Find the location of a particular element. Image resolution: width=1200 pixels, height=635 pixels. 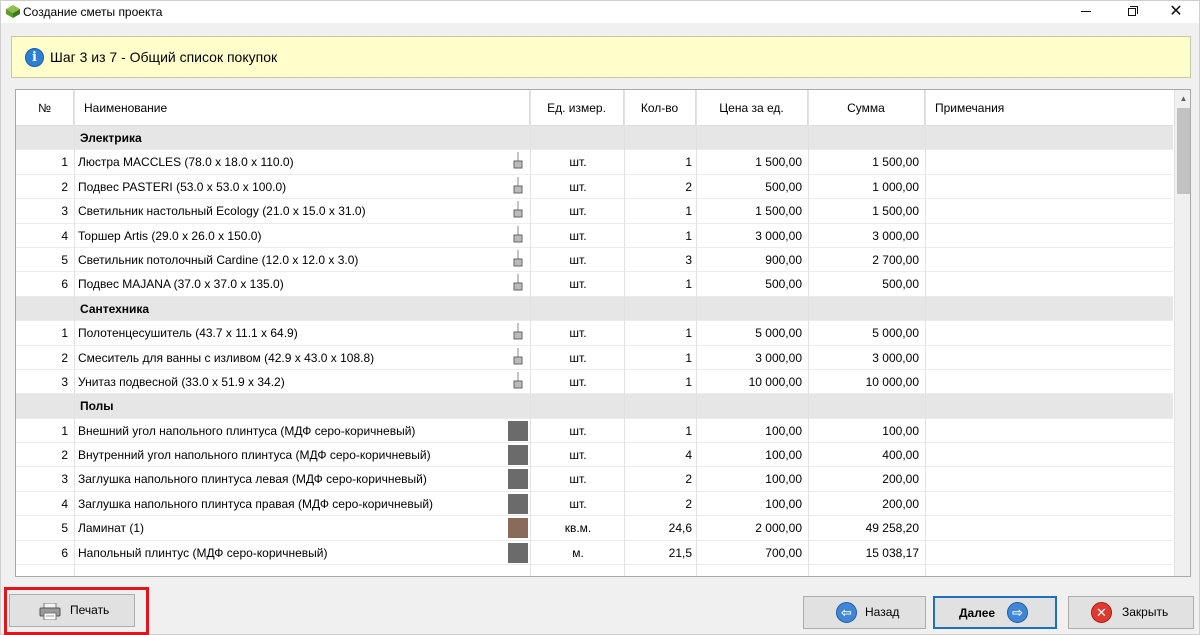

col-unit-header: Ед. измер. is located at coordinates (577, 108).